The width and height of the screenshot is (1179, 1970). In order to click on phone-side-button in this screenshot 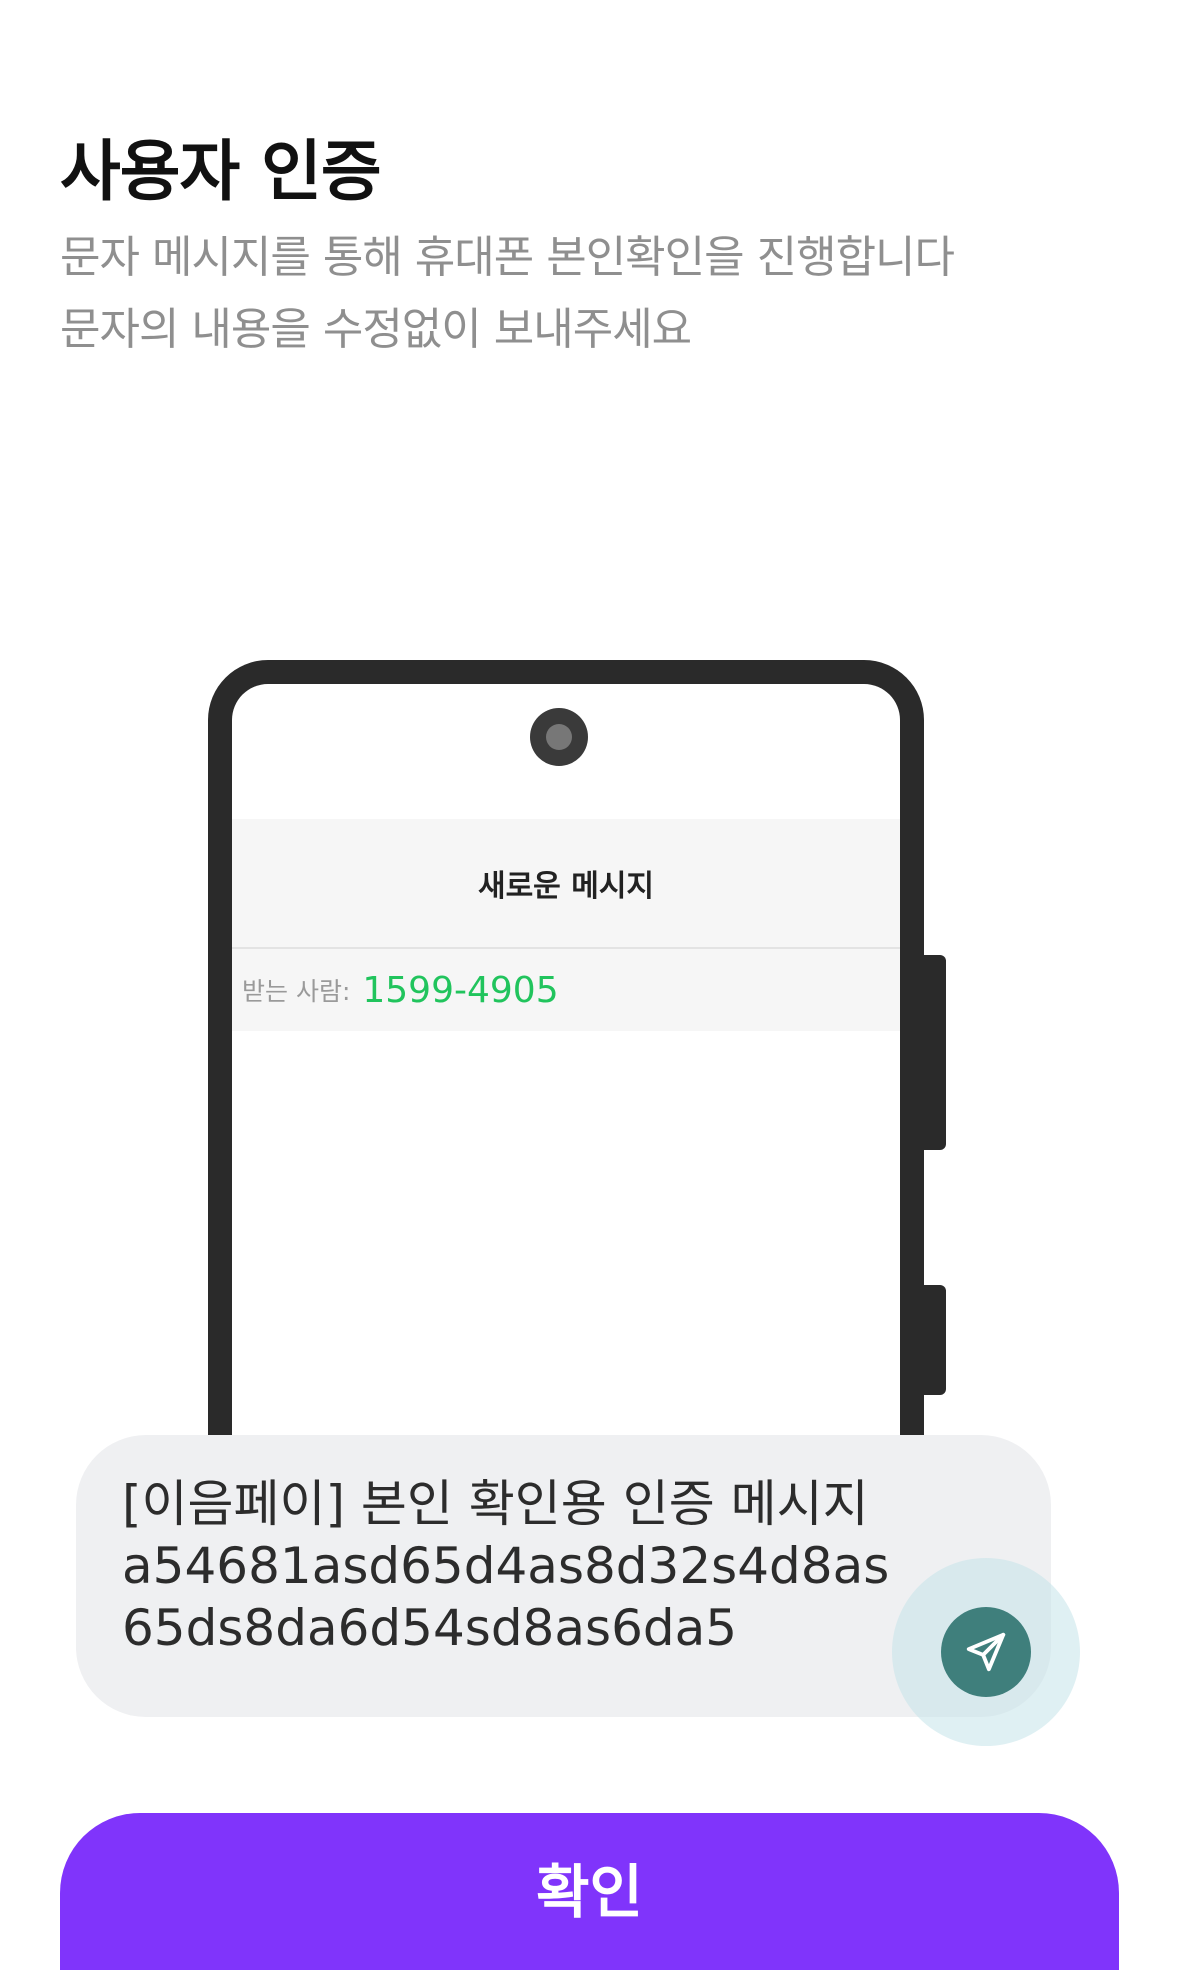, I will do `click(935, 1052)`.